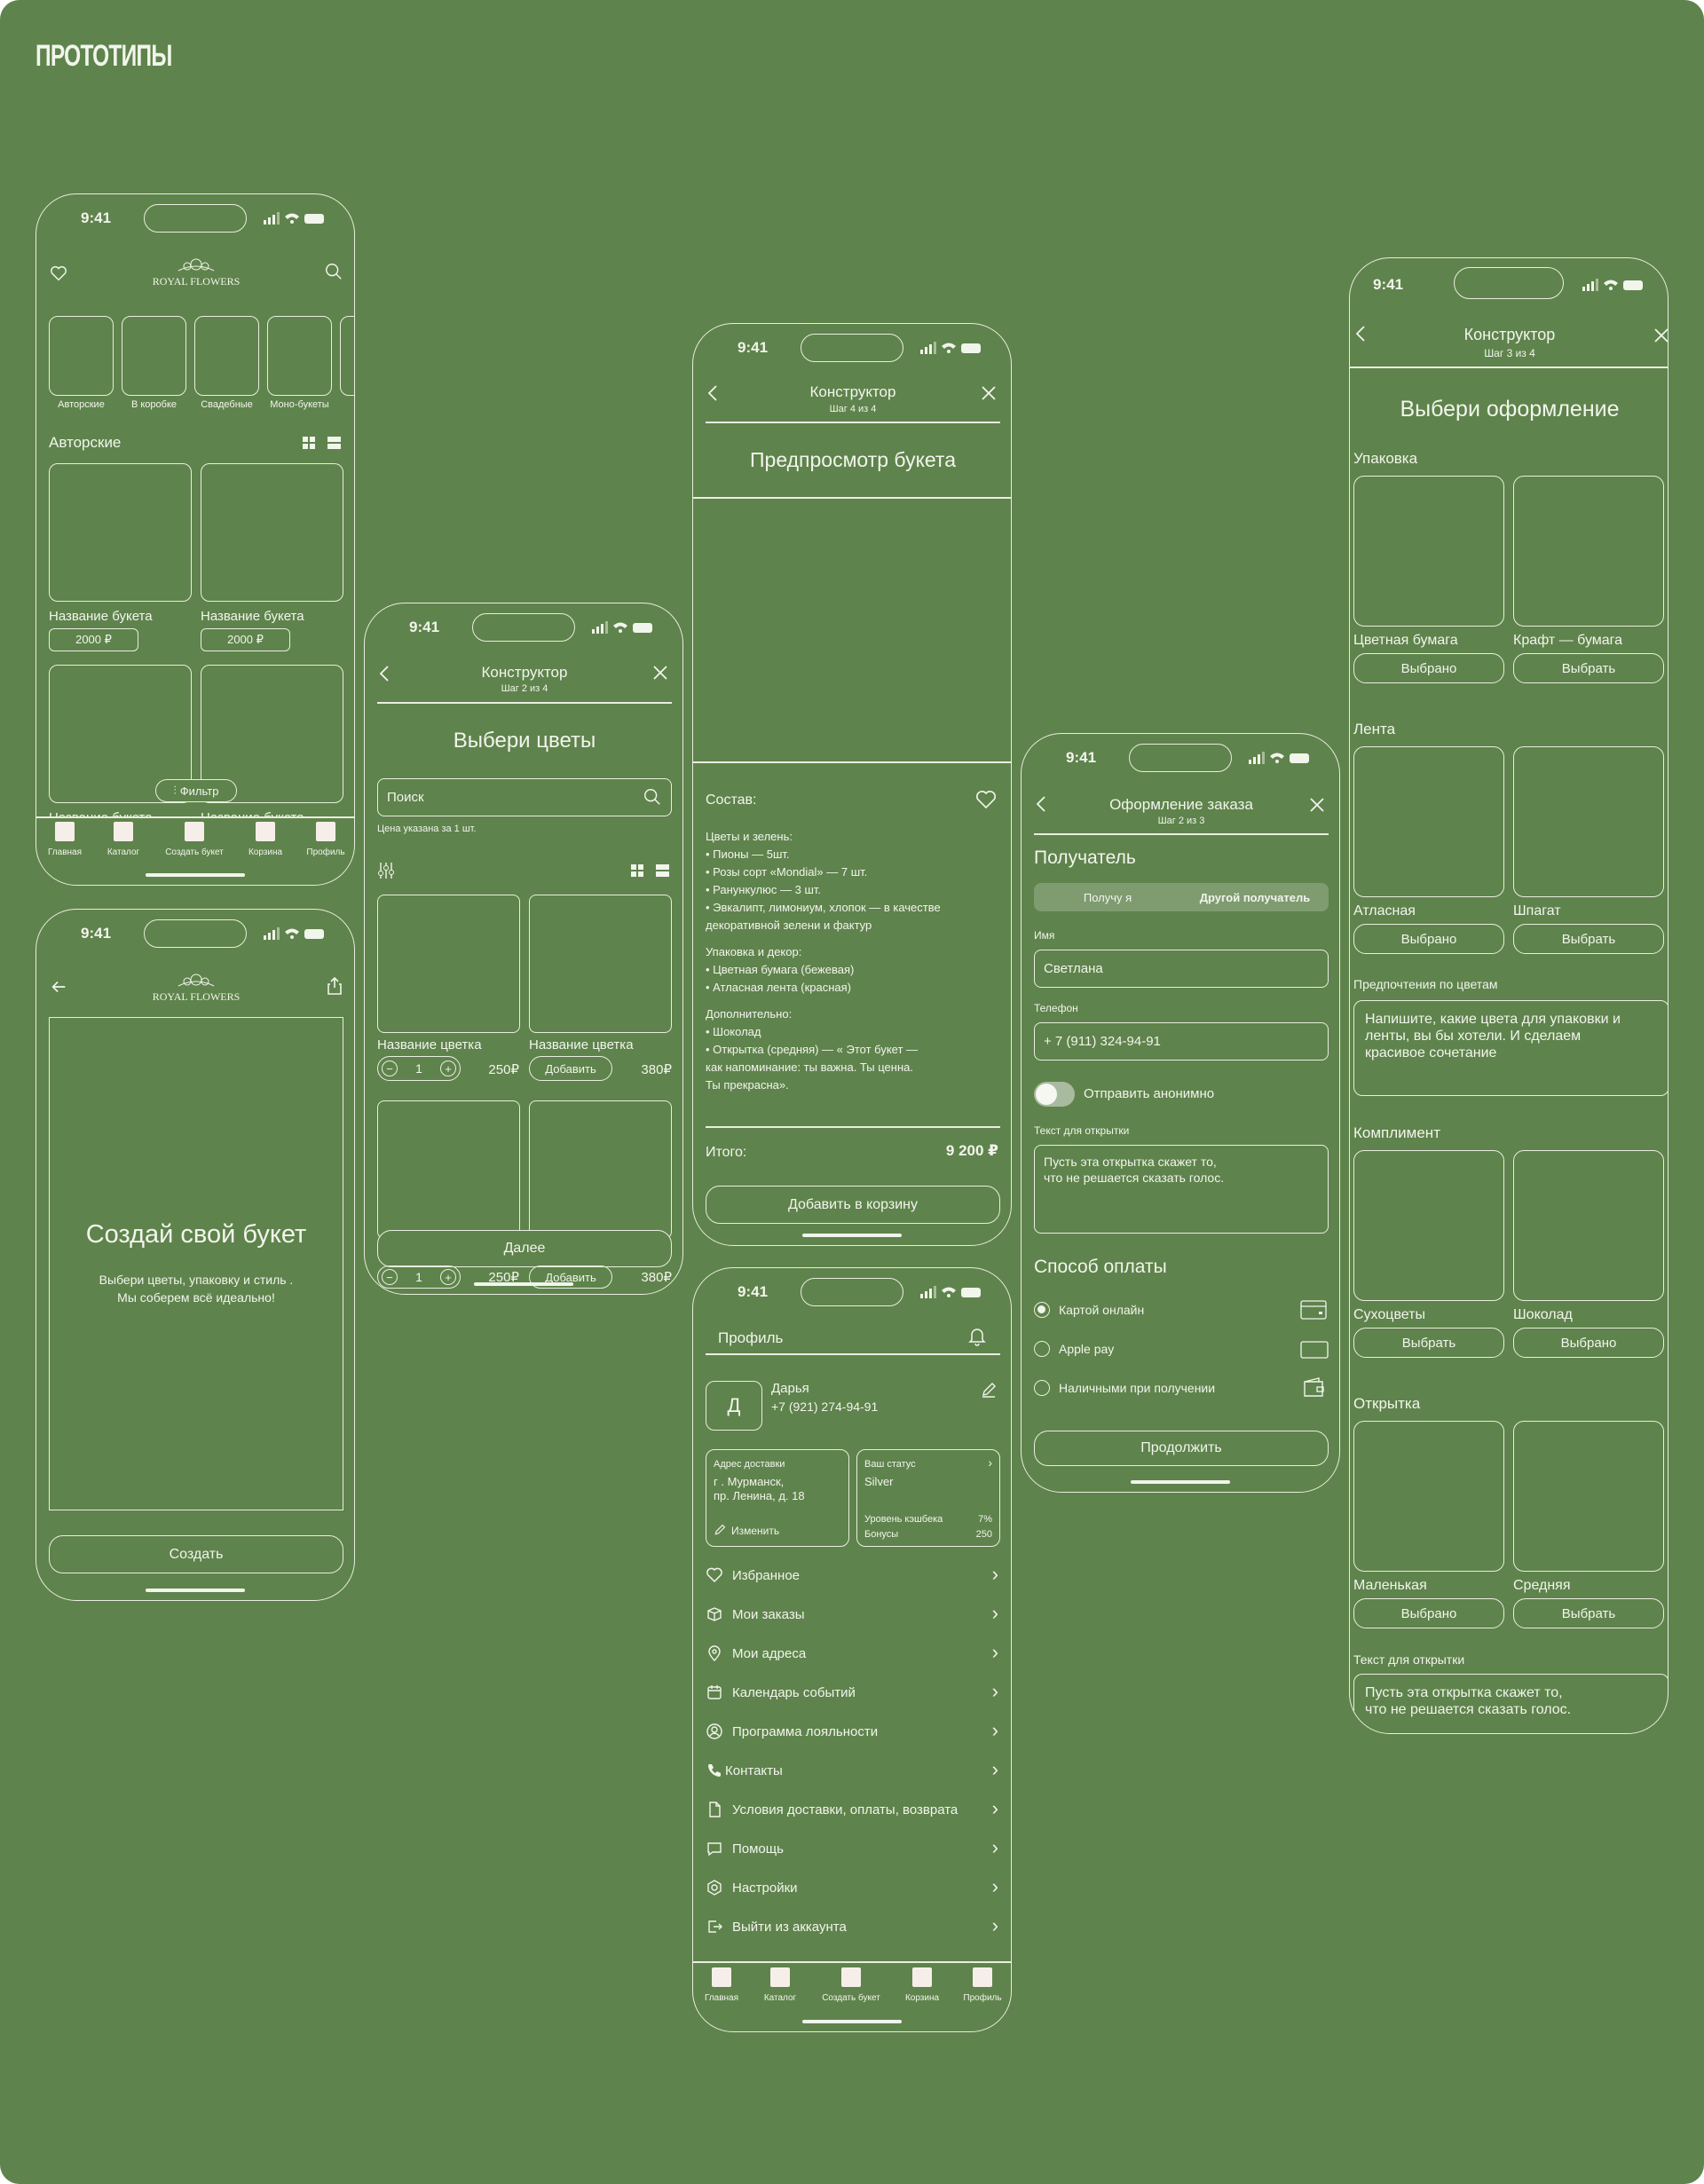 The image size is (1704, 2184). What do you see at coordinates (570, 1068) in the screenshot?
I see `add-flower-button: Добавить` at bounding box center [570, 1068].